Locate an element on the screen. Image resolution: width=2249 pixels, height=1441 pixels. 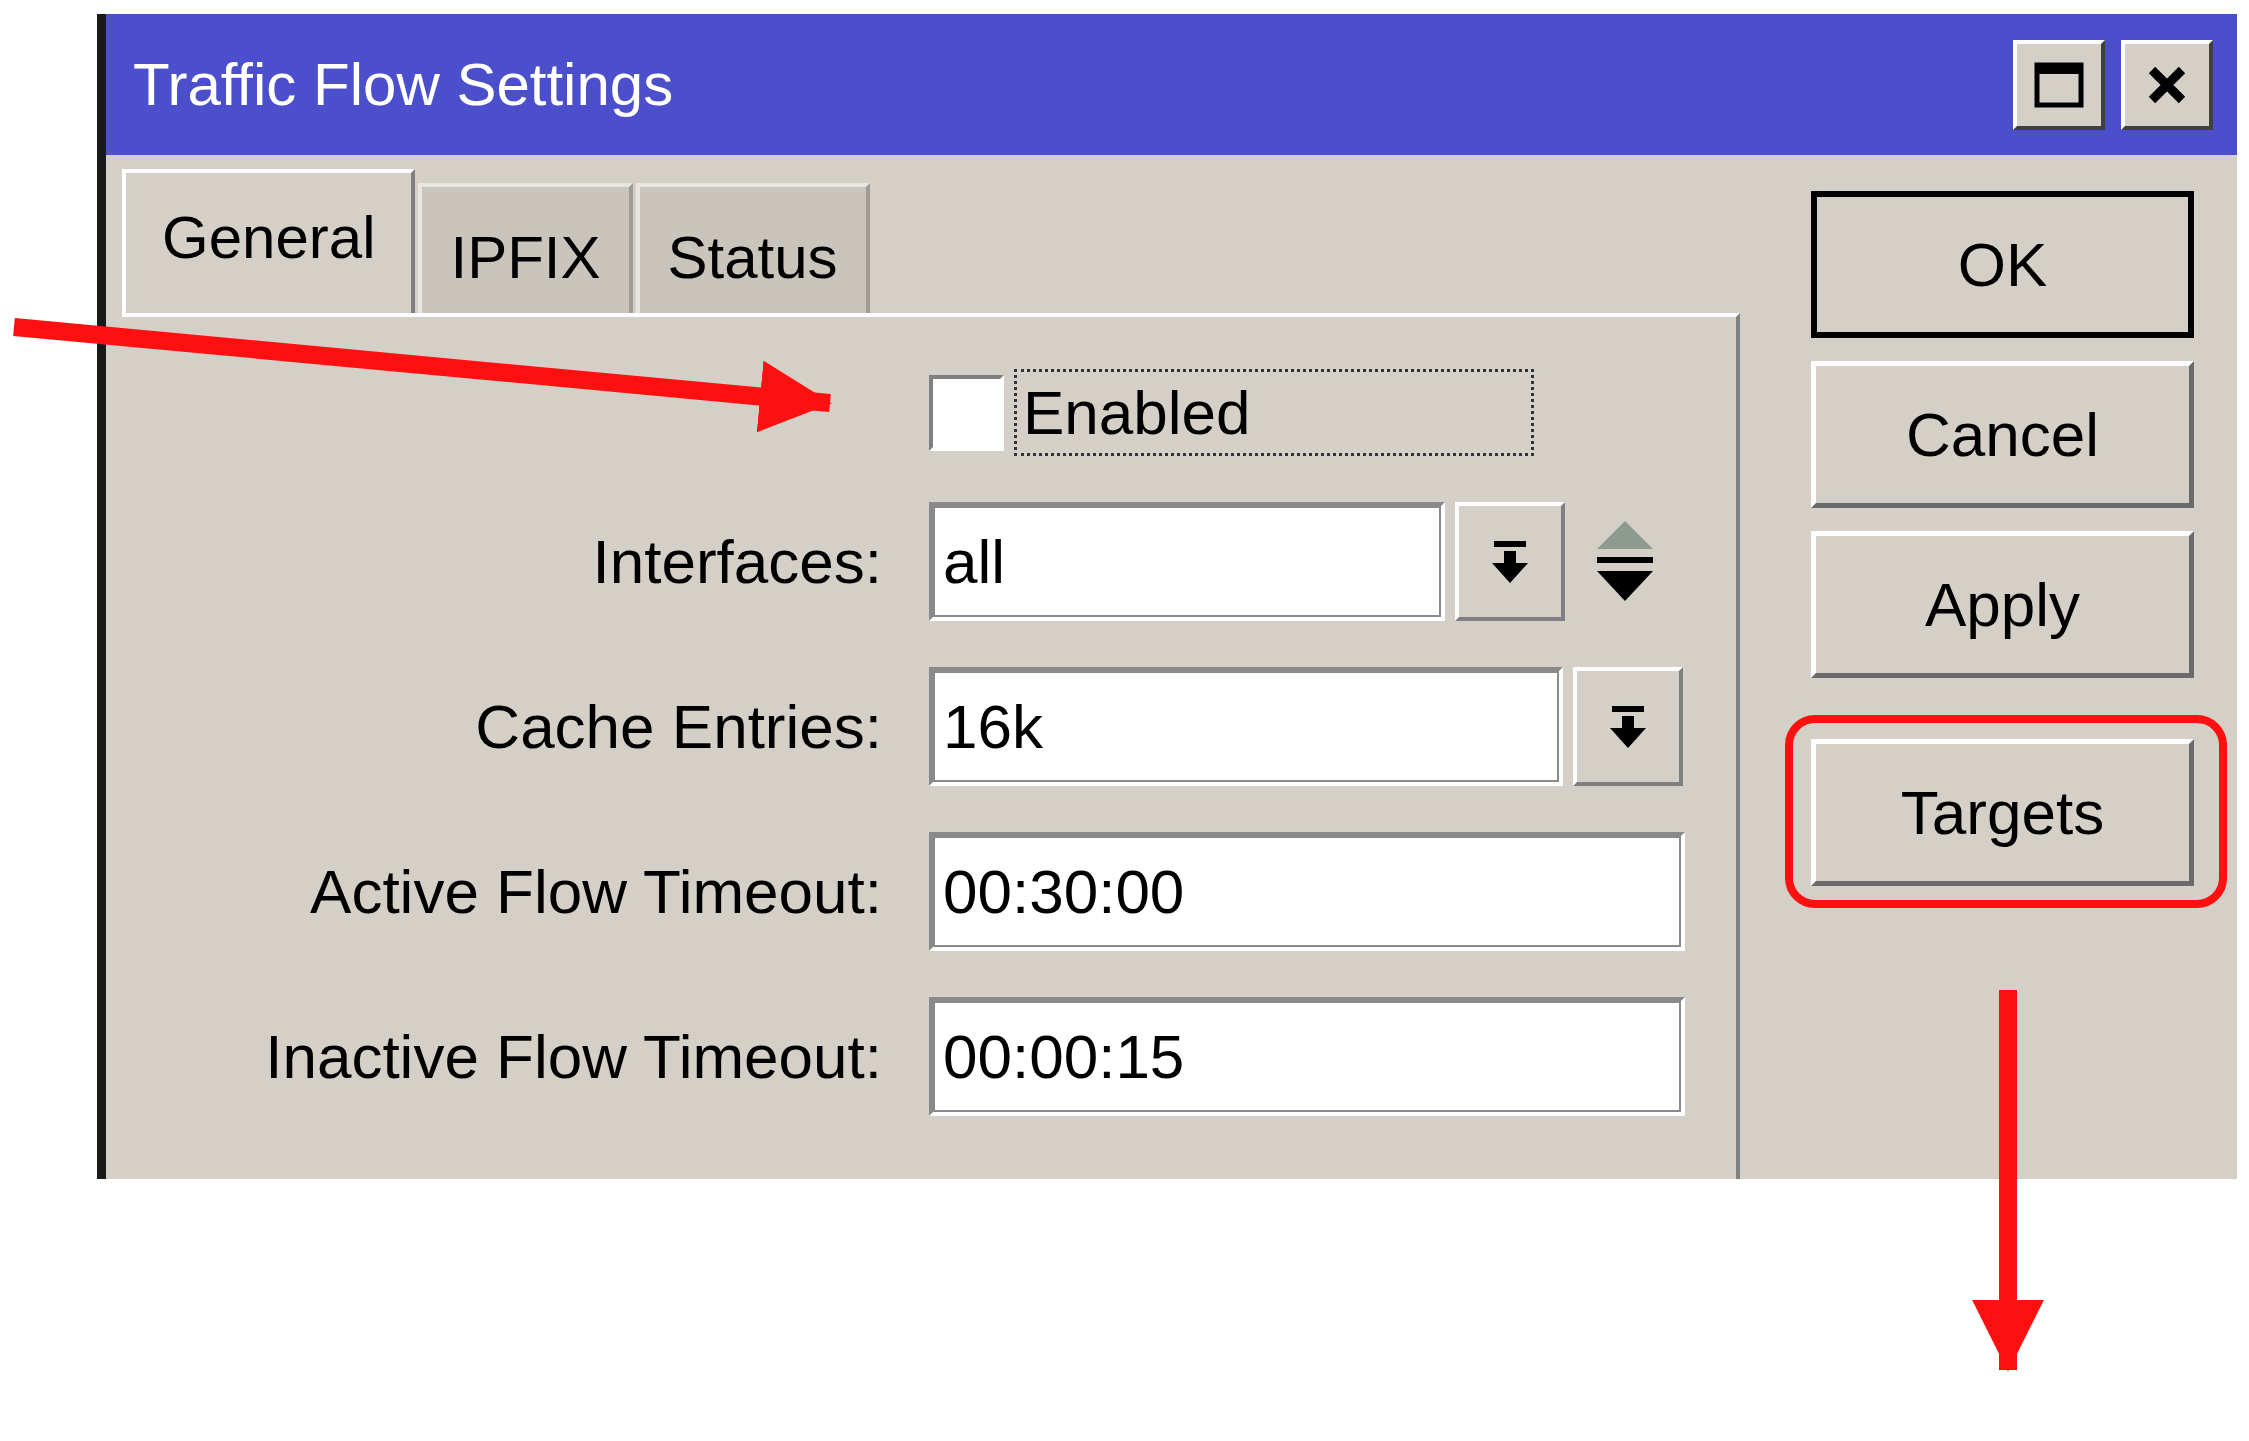
input-field: 16k is located at coordinates (1246, 726).